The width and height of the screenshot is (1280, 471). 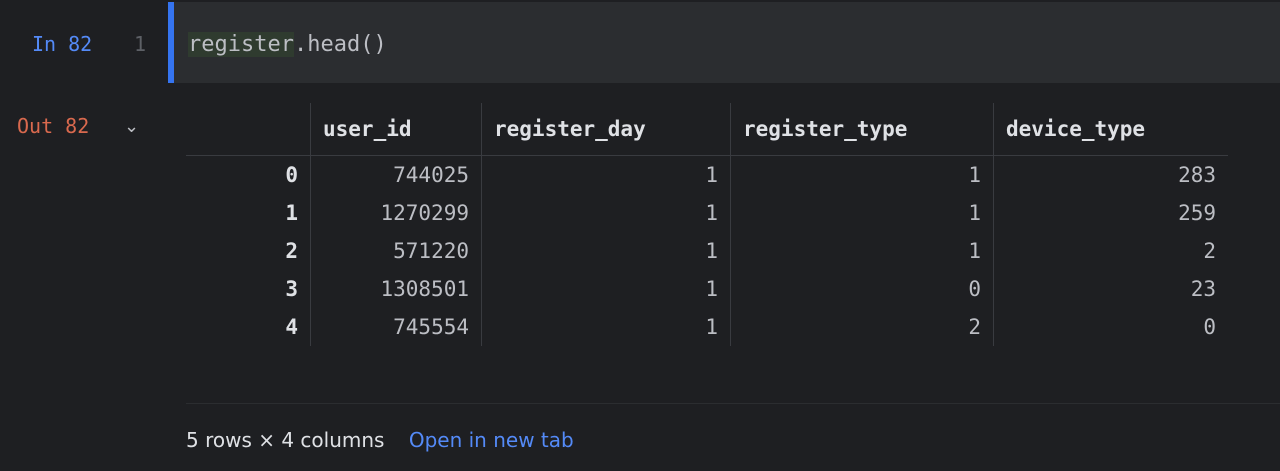 I want to click on cell-device-type: 2, so click(x=1110, y=251).